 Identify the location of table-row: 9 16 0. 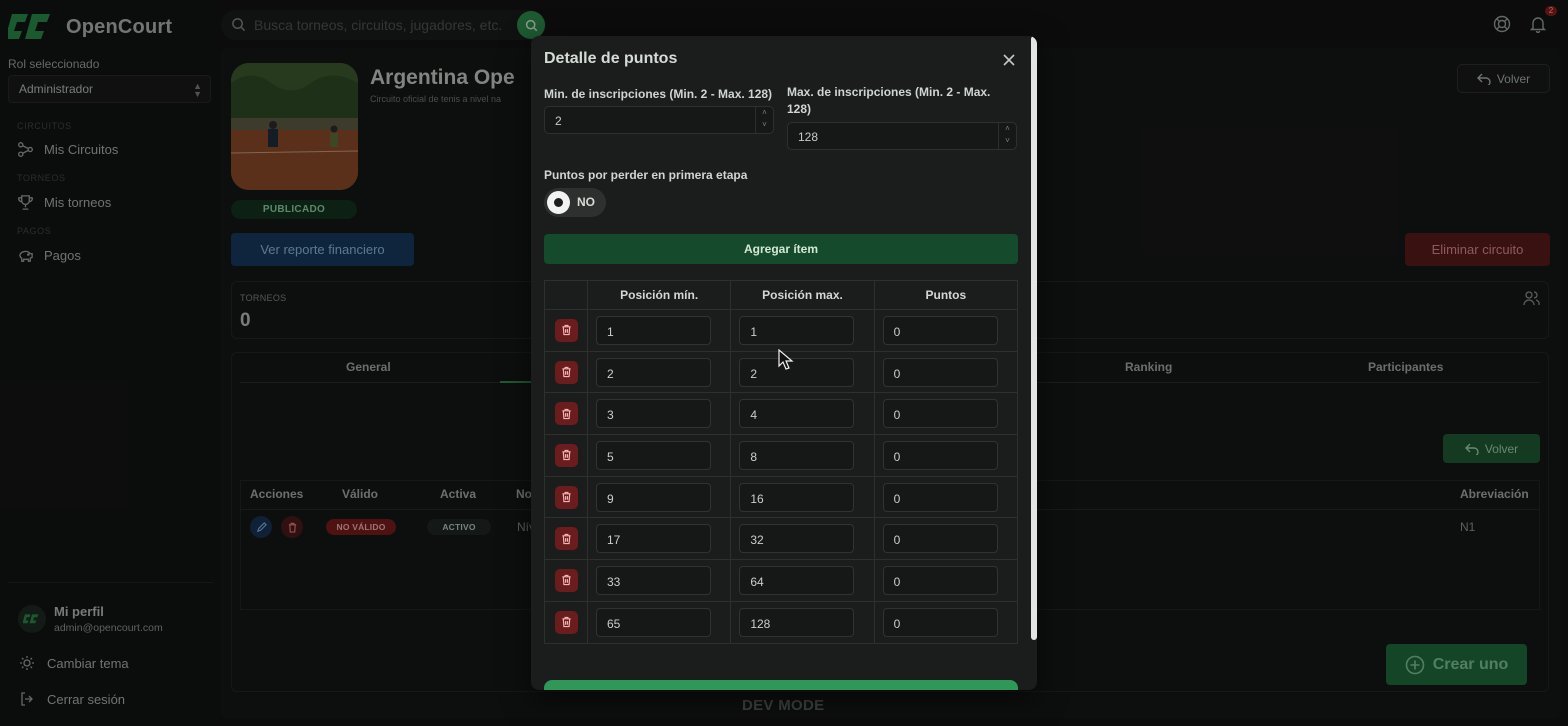
(781, 497).